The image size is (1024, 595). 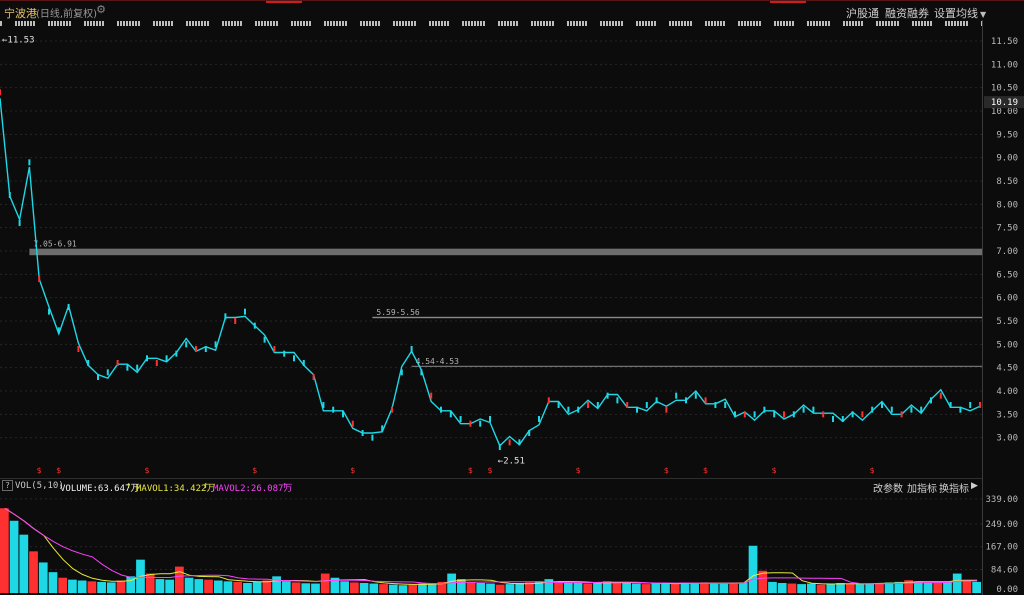 I want to click on help-icon: ?, so click(x=7, y=485).